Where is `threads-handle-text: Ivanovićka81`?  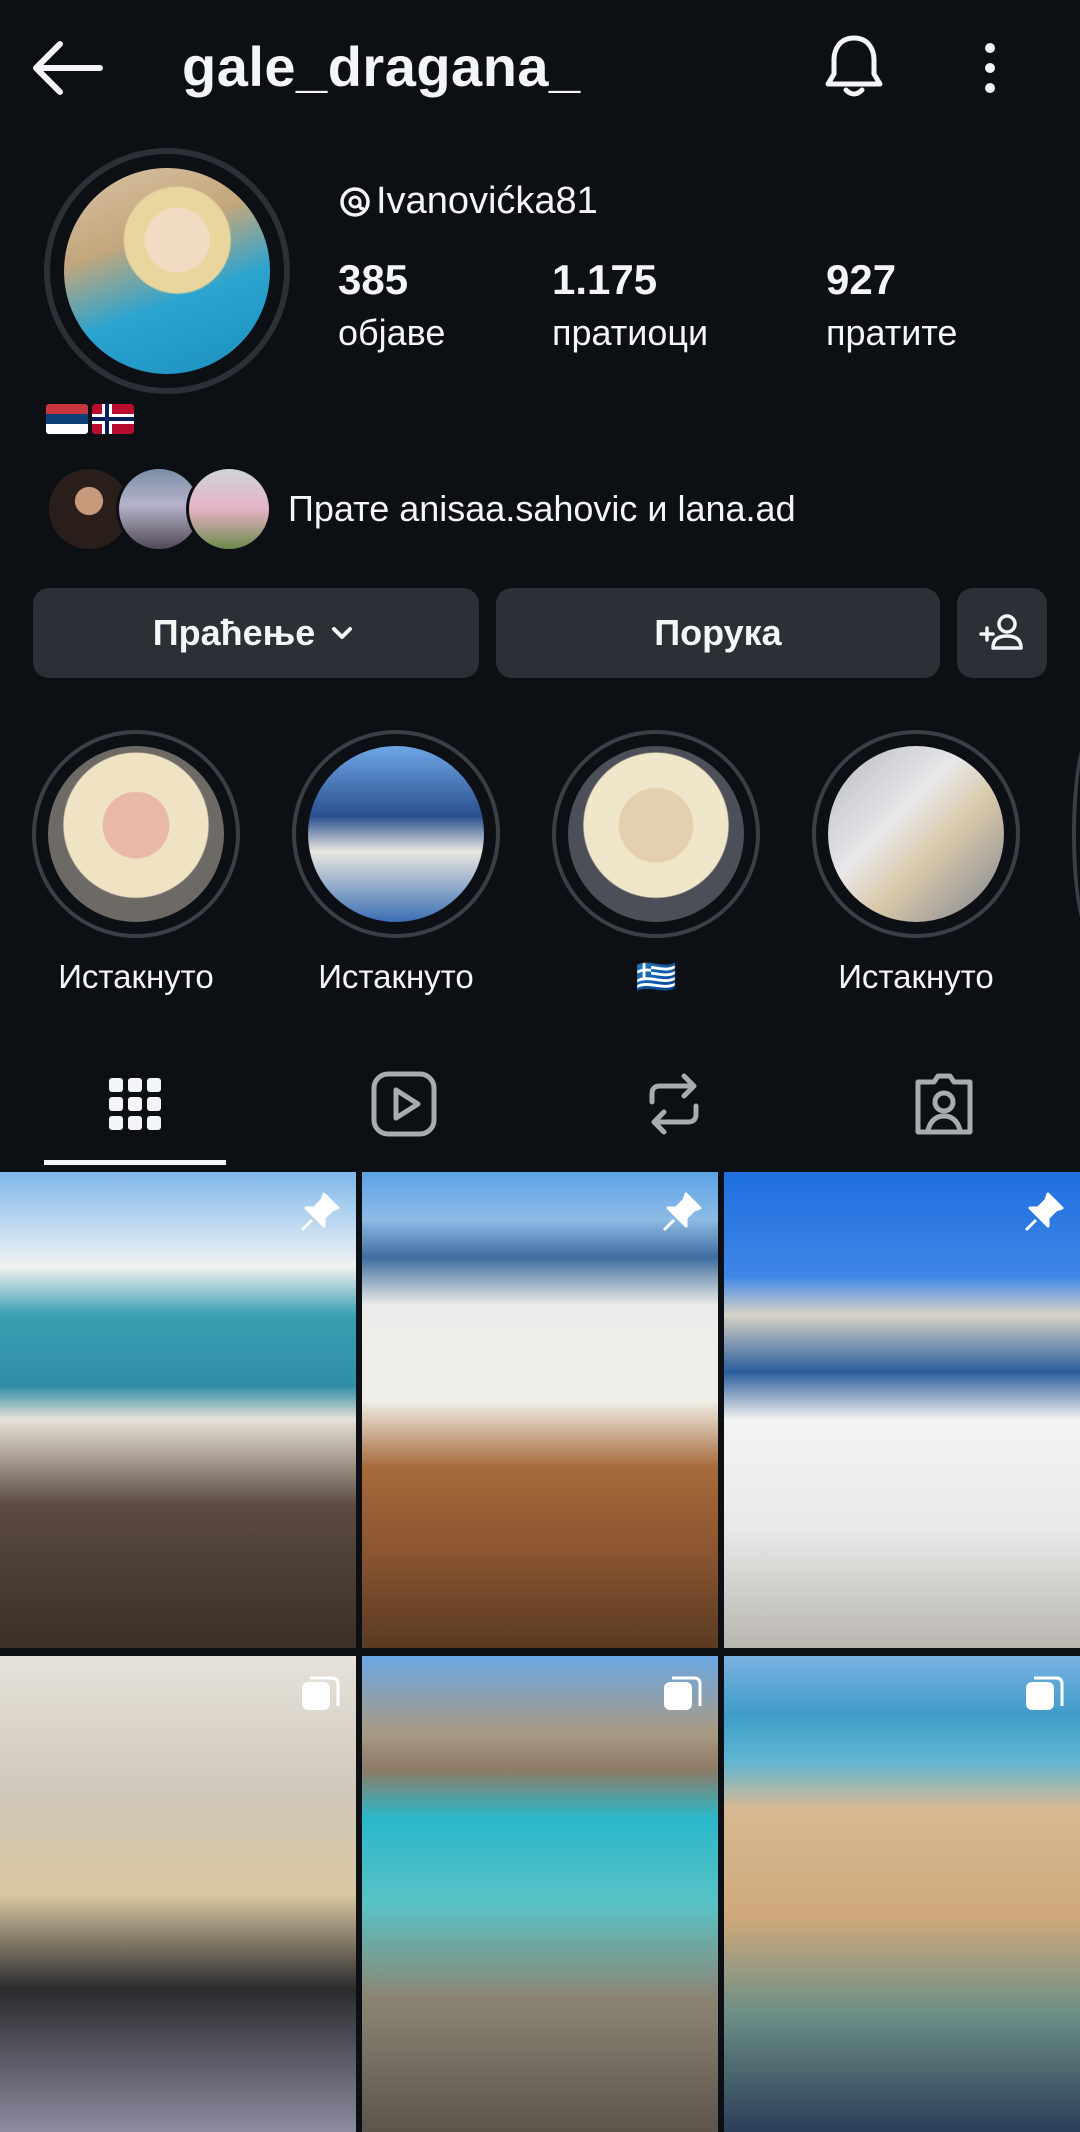
threads-handle-text: Ivanovićka81 is located at coordinates (487, 201).